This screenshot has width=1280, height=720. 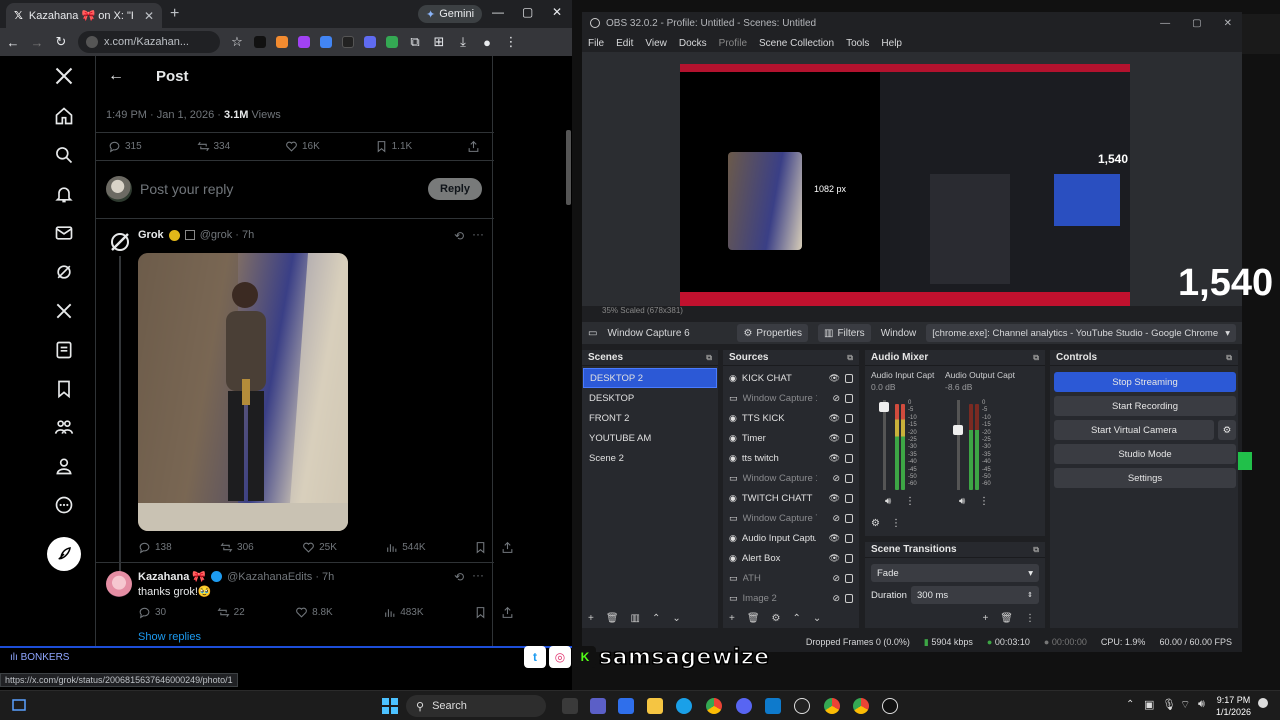 I want to click on messages-mail-icon, so click(x=64, y=233).